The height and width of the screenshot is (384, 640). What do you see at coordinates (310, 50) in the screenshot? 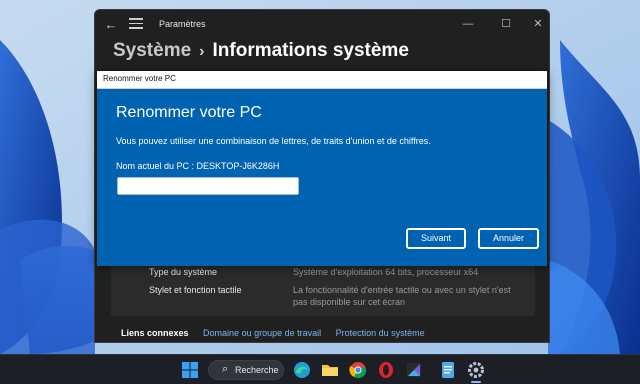
I see `page-title: Informations système` at bounding box center [310, 50].